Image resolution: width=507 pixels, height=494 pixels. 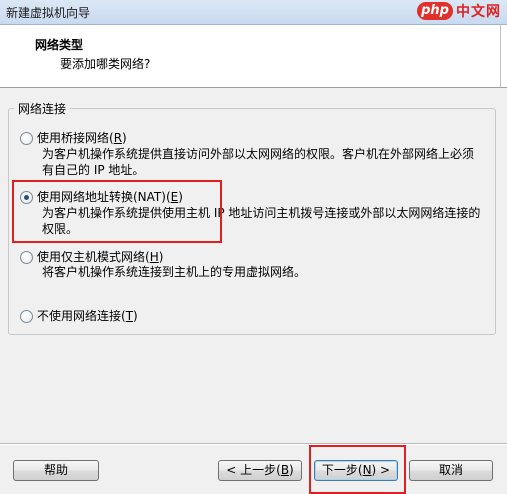 I want to click on title-bar: 新建虚拟机向导 php 中文网, so click(x=253, y=12).